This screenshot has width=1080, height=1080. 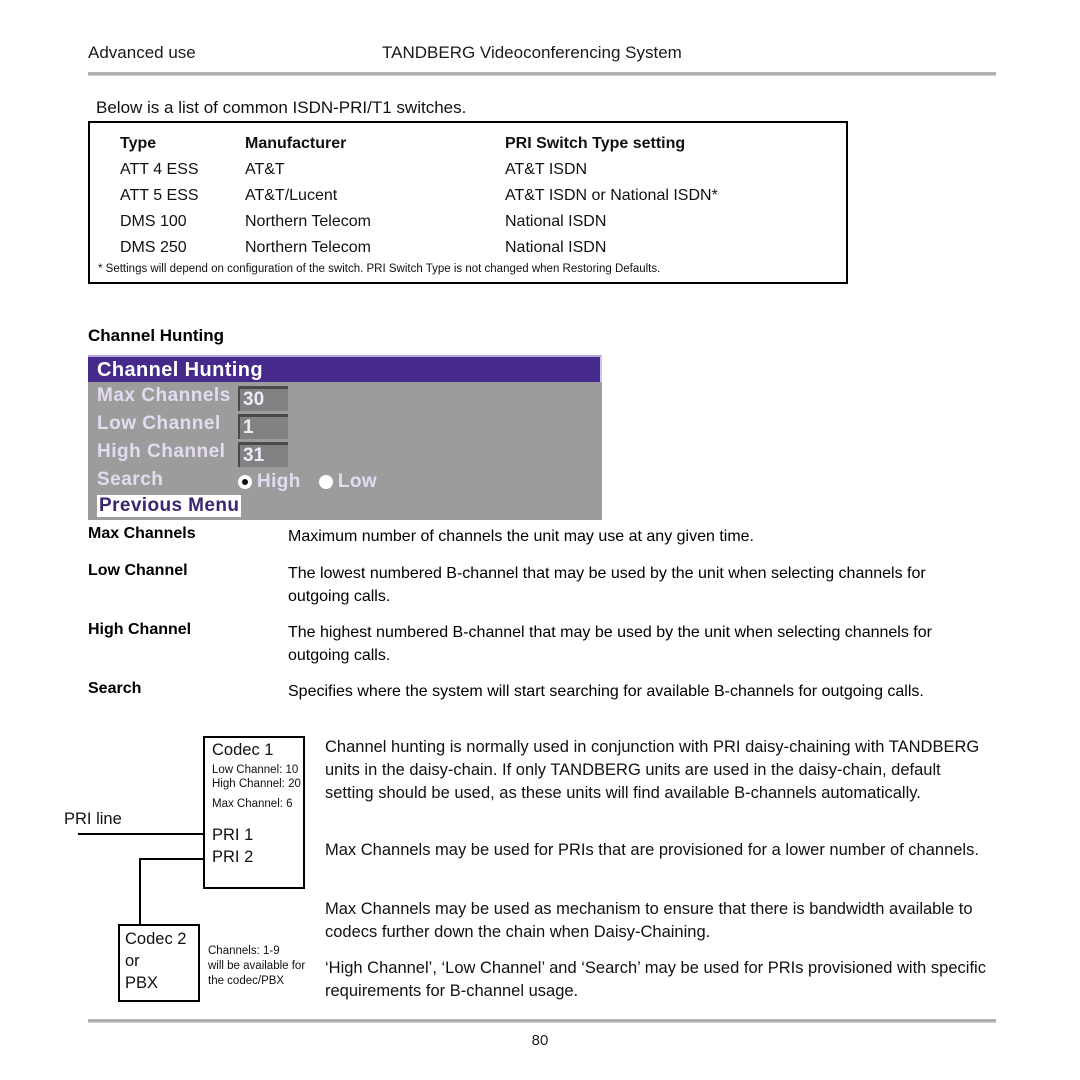 I want to click on footer-rule, so click(x=542, y=1021).